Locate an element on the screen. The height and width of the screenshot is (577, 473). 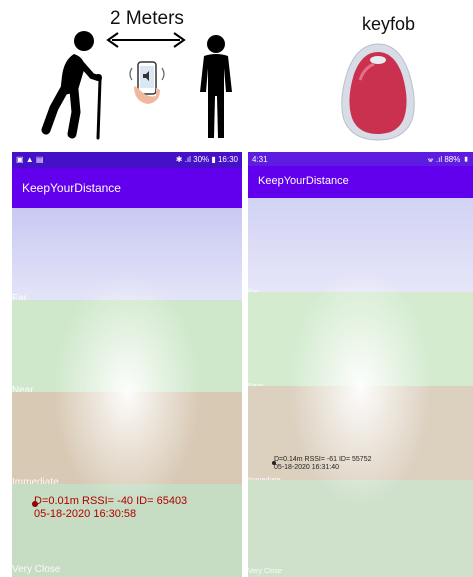
status-time: 4:31 is located at coordinates (260, 159).